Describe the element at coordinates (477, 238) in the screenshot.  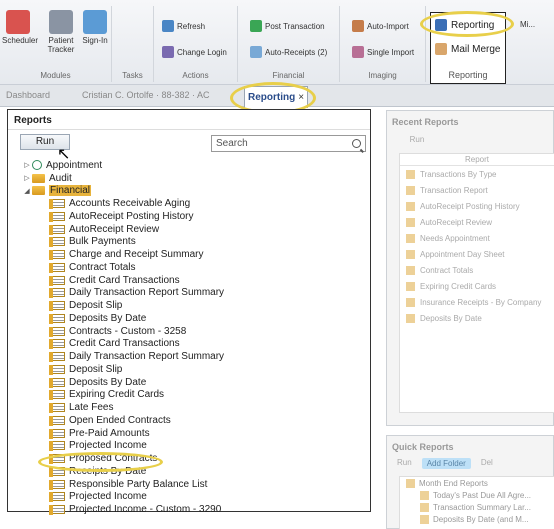
I see `recent-report-row: Needs Appointment` at that location.